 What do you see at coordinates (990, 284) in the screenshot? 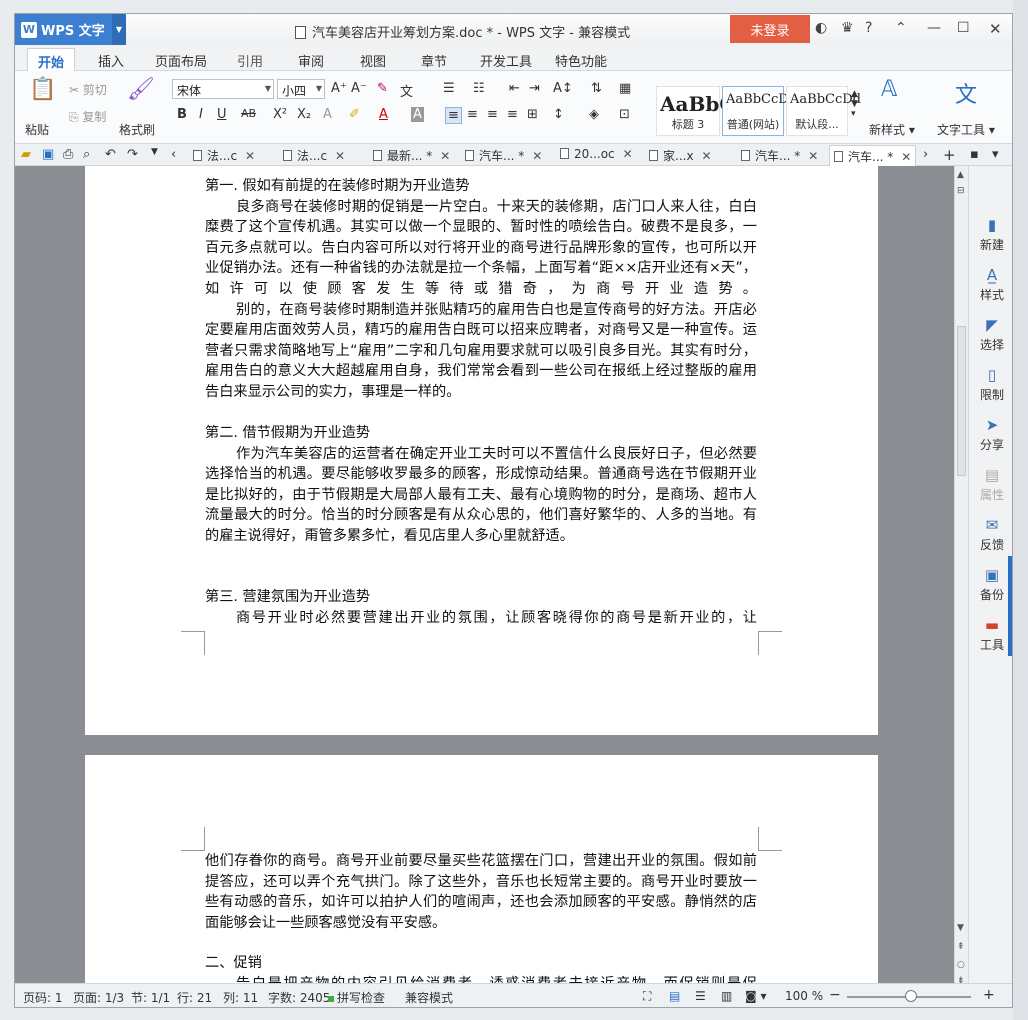
I see `panel-styles: A̲ 样式` at bounding box center [990, 284].